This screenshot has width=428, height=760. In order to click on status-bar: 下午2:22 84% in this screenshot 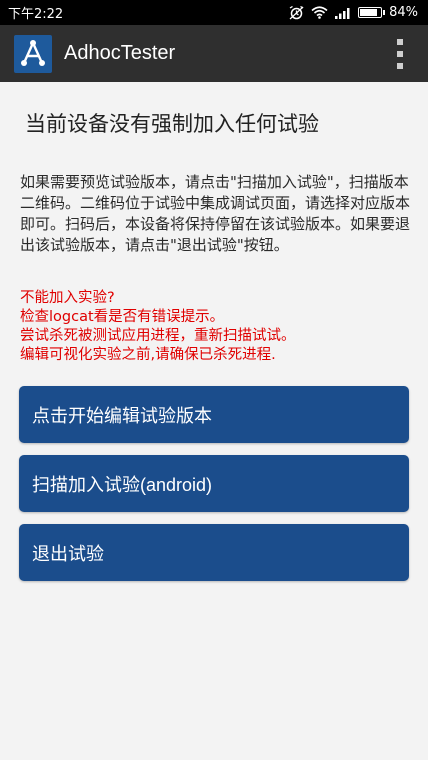, I will do `click(214, 12)`.